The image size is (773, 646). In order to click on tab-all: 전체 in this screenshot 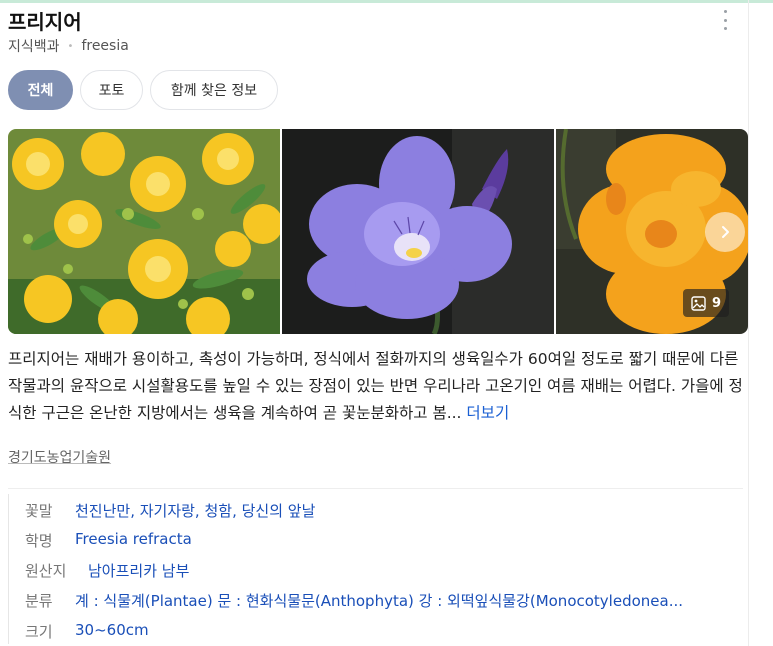, I will do `click(40, 90)`.